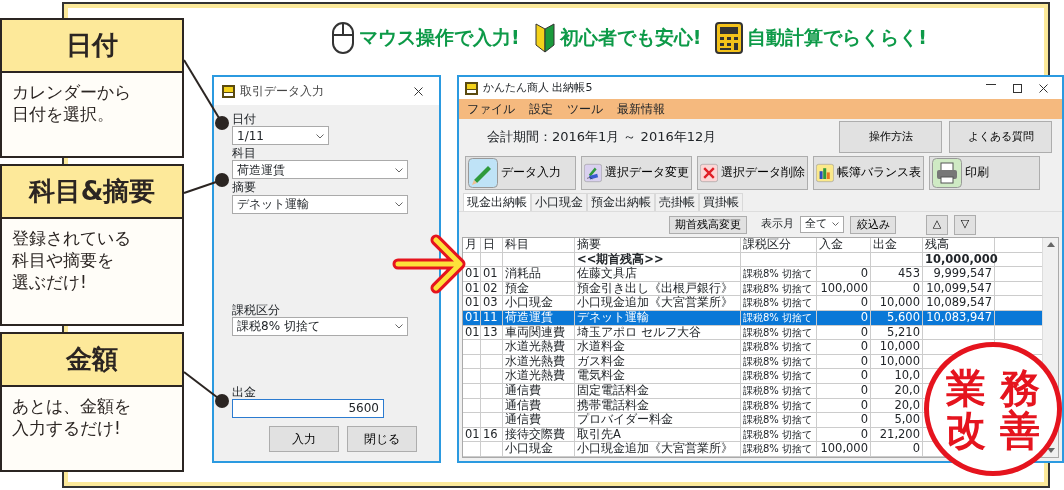 The height and width of the screenshot is (490, 1064). What do you see at coordinates (959, 287) in the screenshot?
I see `table-cell: 10,099,547` at bounding box center [959, 287].